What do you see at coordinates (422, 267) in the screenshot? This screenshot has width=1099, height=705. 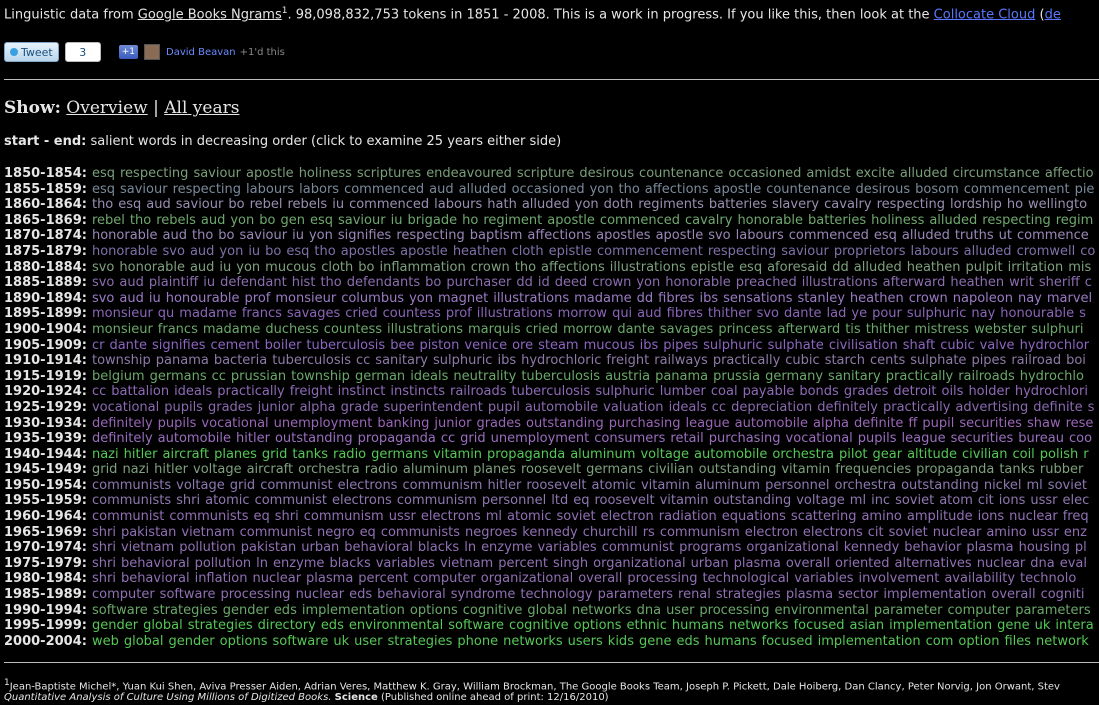 I see `salient-word: inflammation` at bounding box center [422, 267].